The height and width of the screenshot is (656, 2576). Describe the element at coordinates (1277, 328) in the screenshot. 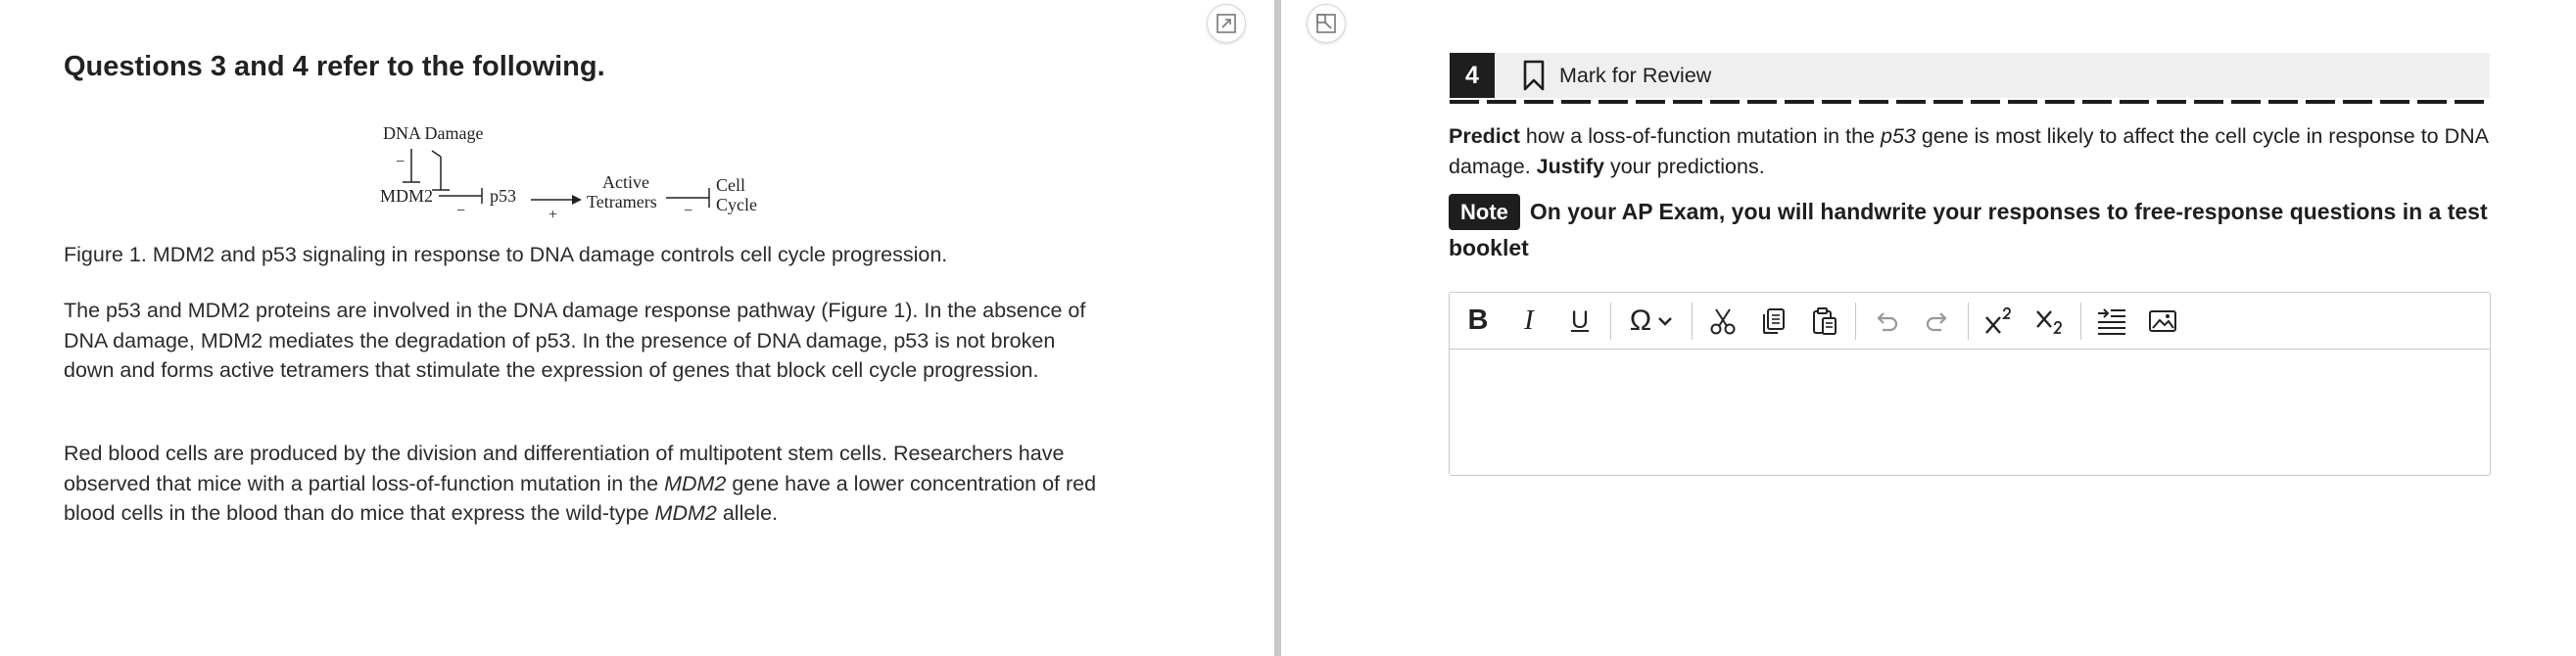

I see `pane-divider` at that location.